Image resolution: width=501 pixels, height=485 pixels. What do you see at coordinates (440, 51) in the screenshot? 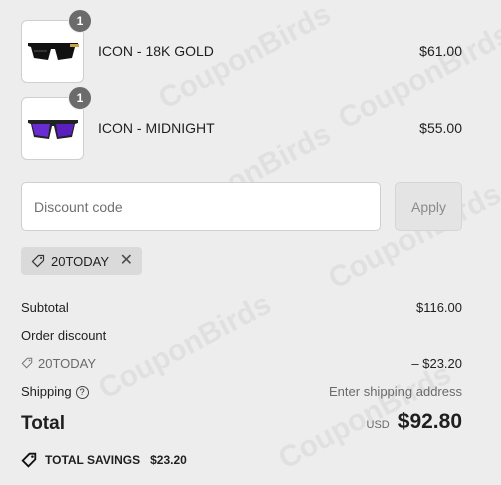
I see `item-price: $61.00` at bounding box center [440, 51].